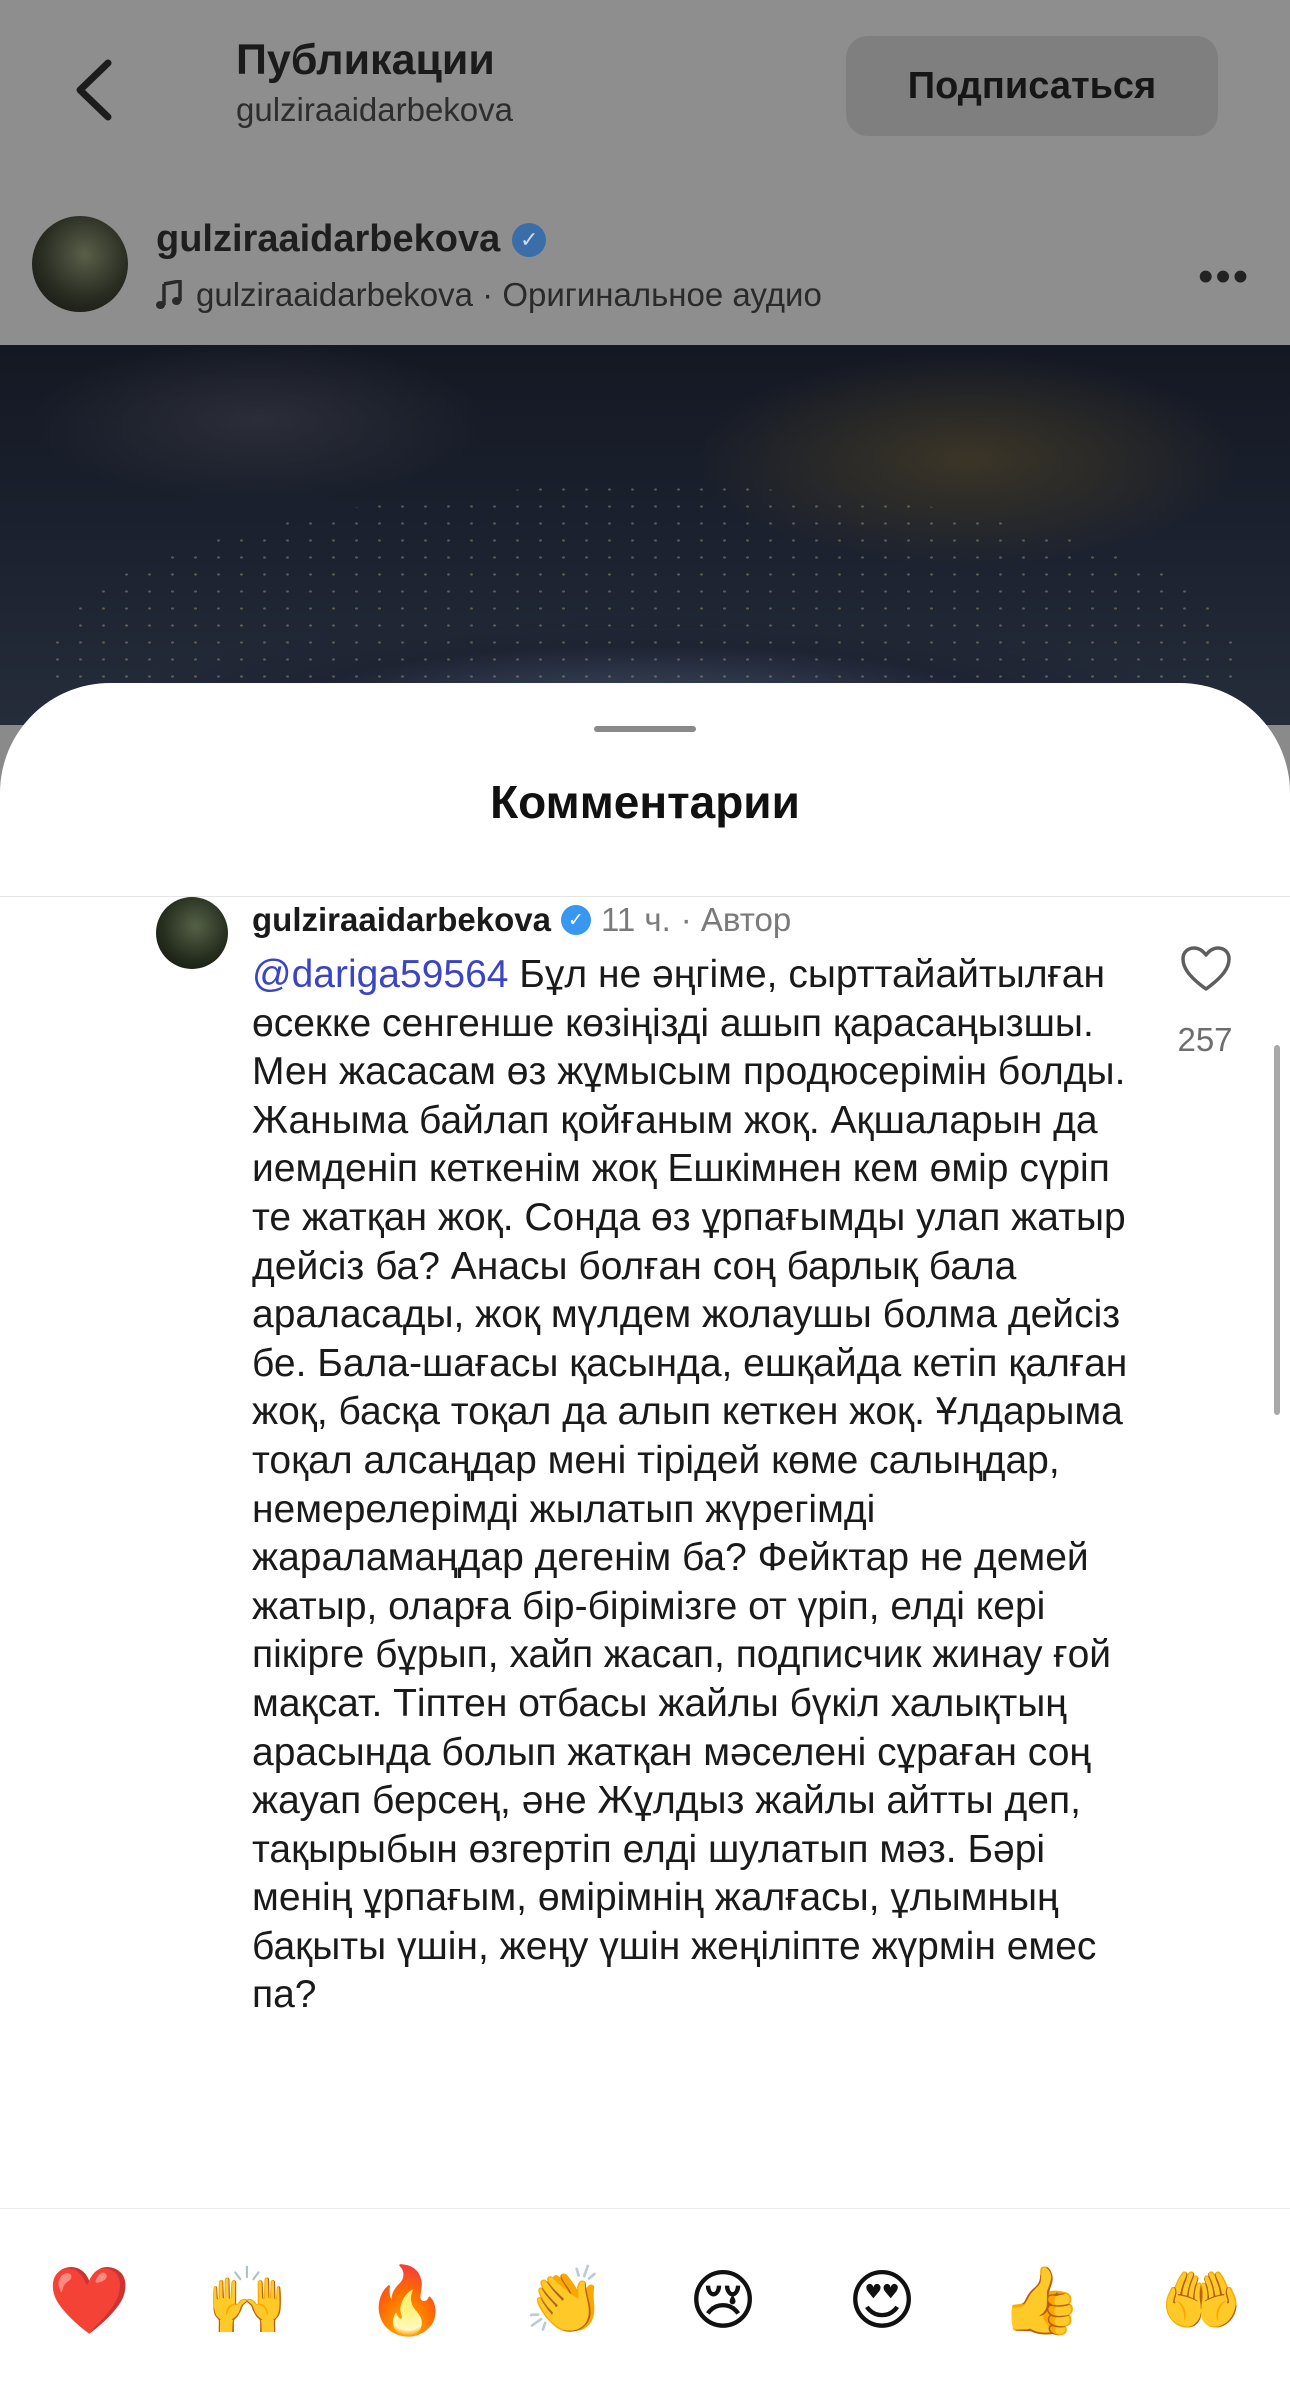  What do you see at coordinates (1224, 277) in the screenshot?
I see `more-options-icon: •••` at bounding box center [1224, 277].